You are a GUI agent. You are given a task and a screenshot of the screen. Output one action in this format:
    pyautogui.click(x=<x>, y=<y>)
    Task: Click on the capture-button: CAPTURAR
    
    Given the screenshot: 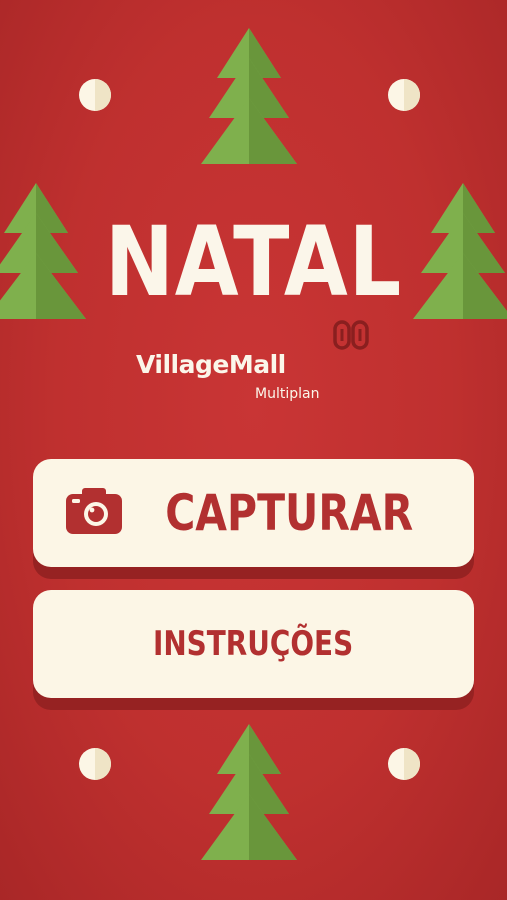 What is the action you would take?
    pyautogui.click(x=253, y=513)
    